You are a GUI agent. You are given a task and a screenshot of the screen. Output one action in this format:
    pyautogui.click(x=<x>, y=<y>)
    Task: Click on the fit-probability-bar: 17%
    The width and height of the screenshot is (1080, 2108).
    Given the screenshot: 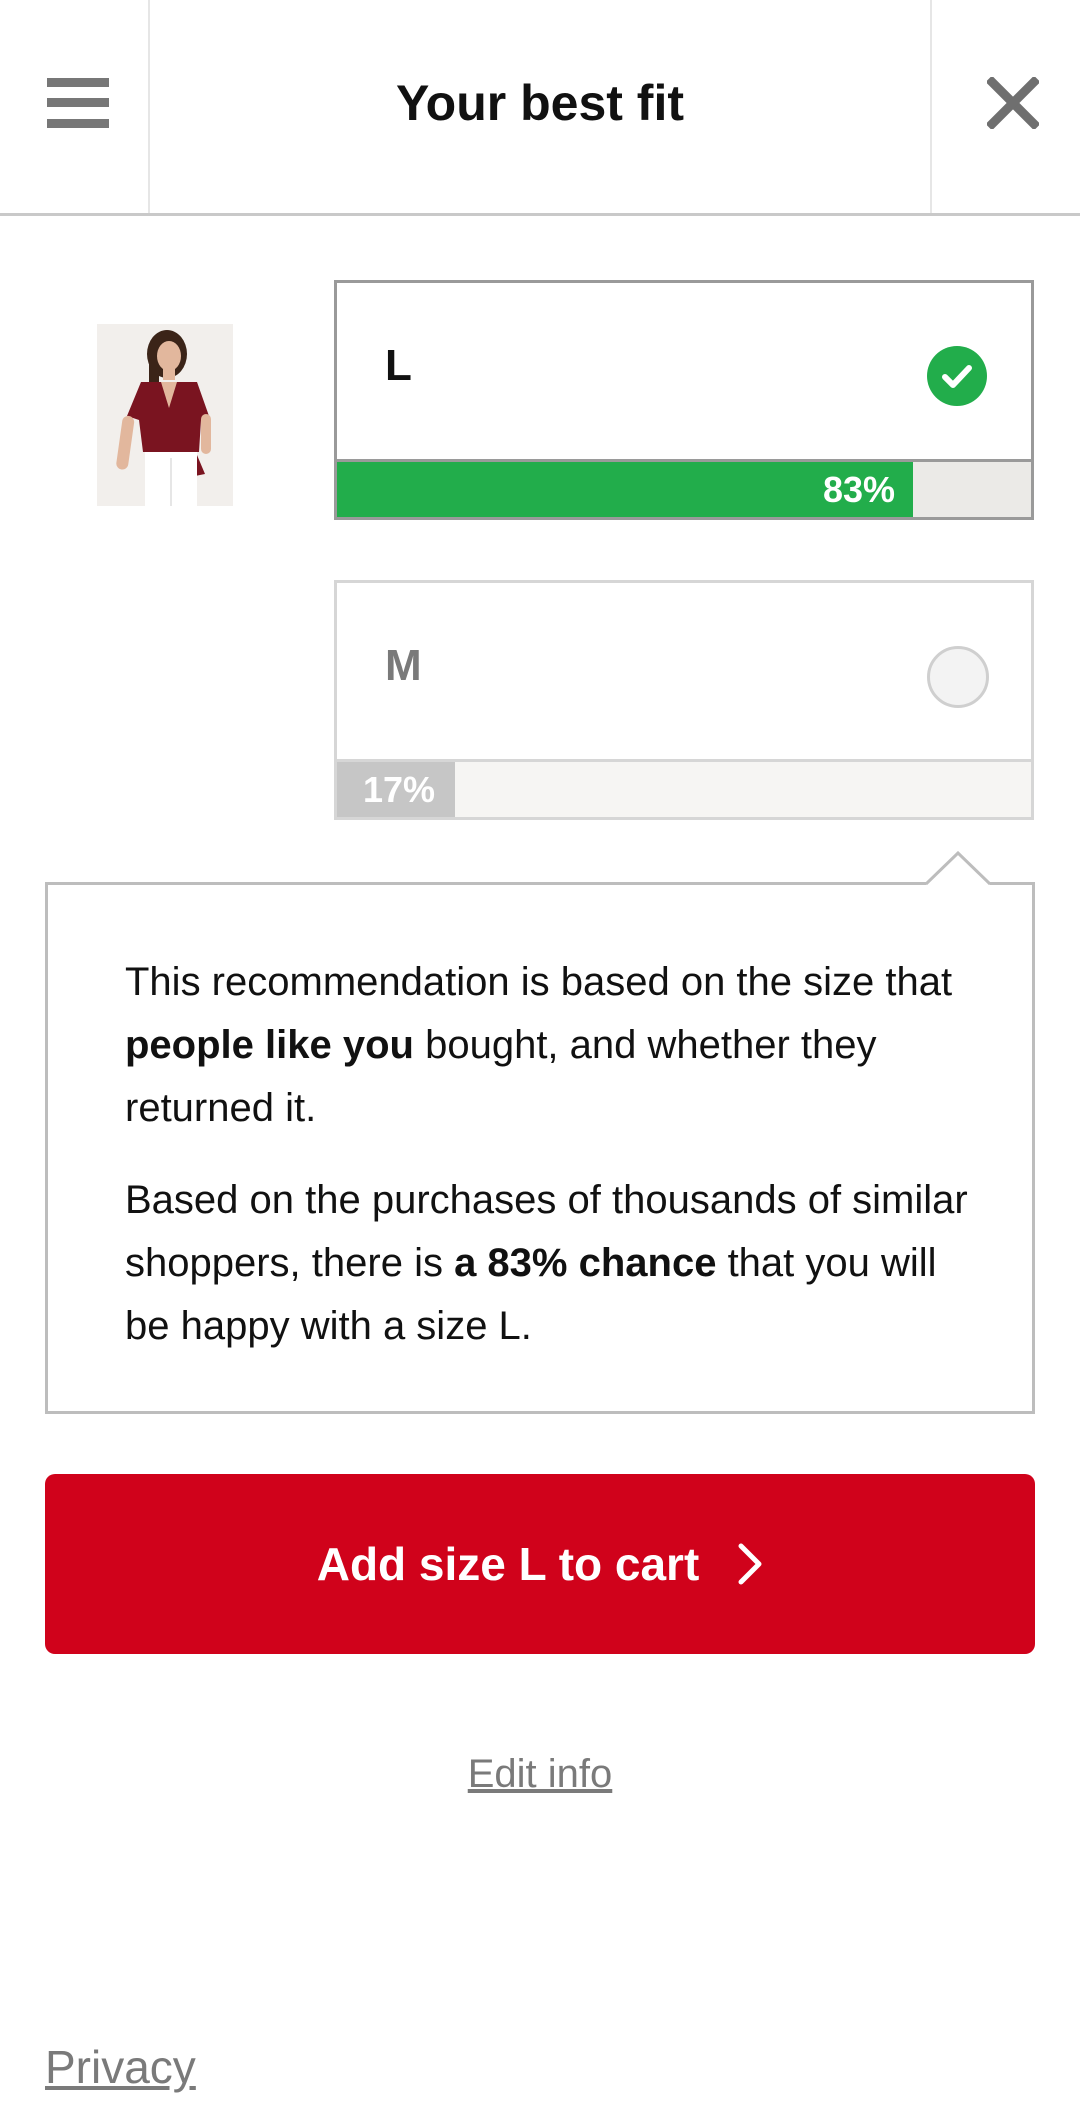 What is the action you would take?
    pyautogui.click(x=684, y=788)
    